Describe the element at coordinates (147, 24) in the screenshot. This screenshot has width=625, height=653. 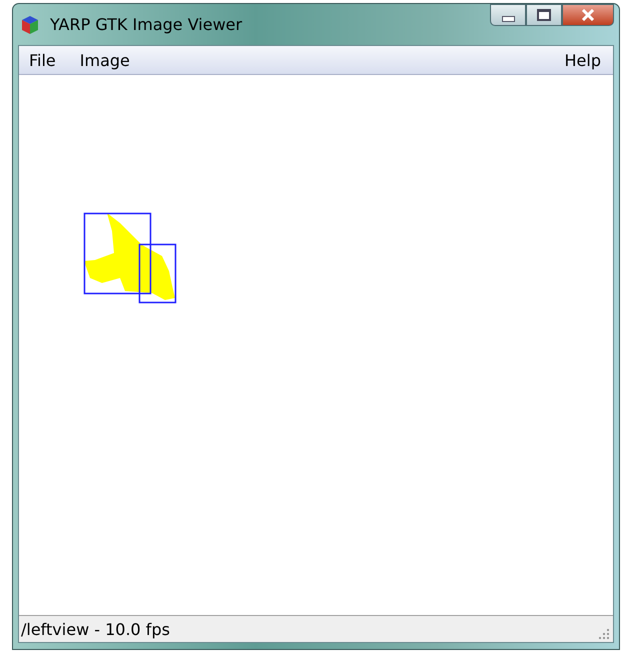
I see `window-title: YARP GTK Image Viewer` at that location.